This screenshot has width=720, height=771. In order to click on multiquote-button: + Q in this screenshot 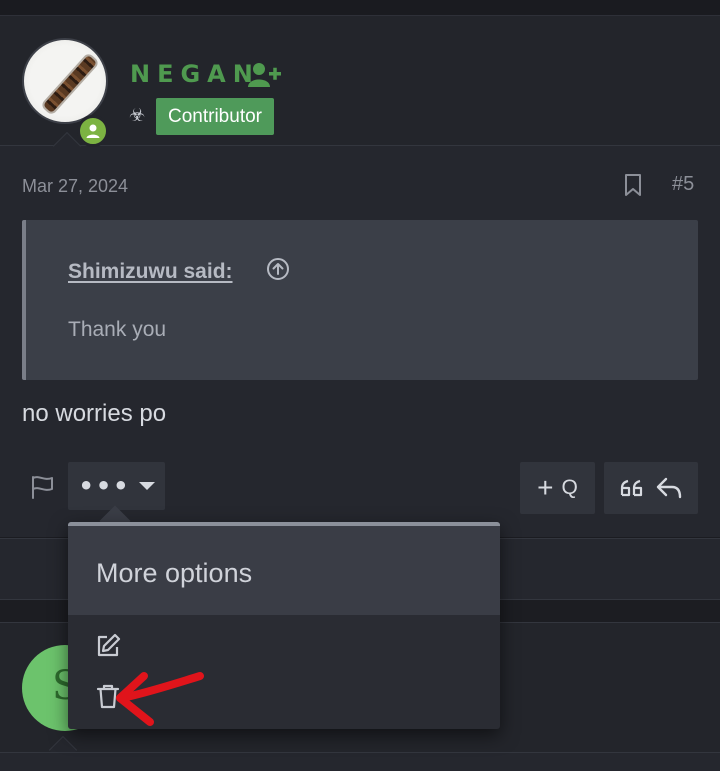, I will do `click(557, 488)`.